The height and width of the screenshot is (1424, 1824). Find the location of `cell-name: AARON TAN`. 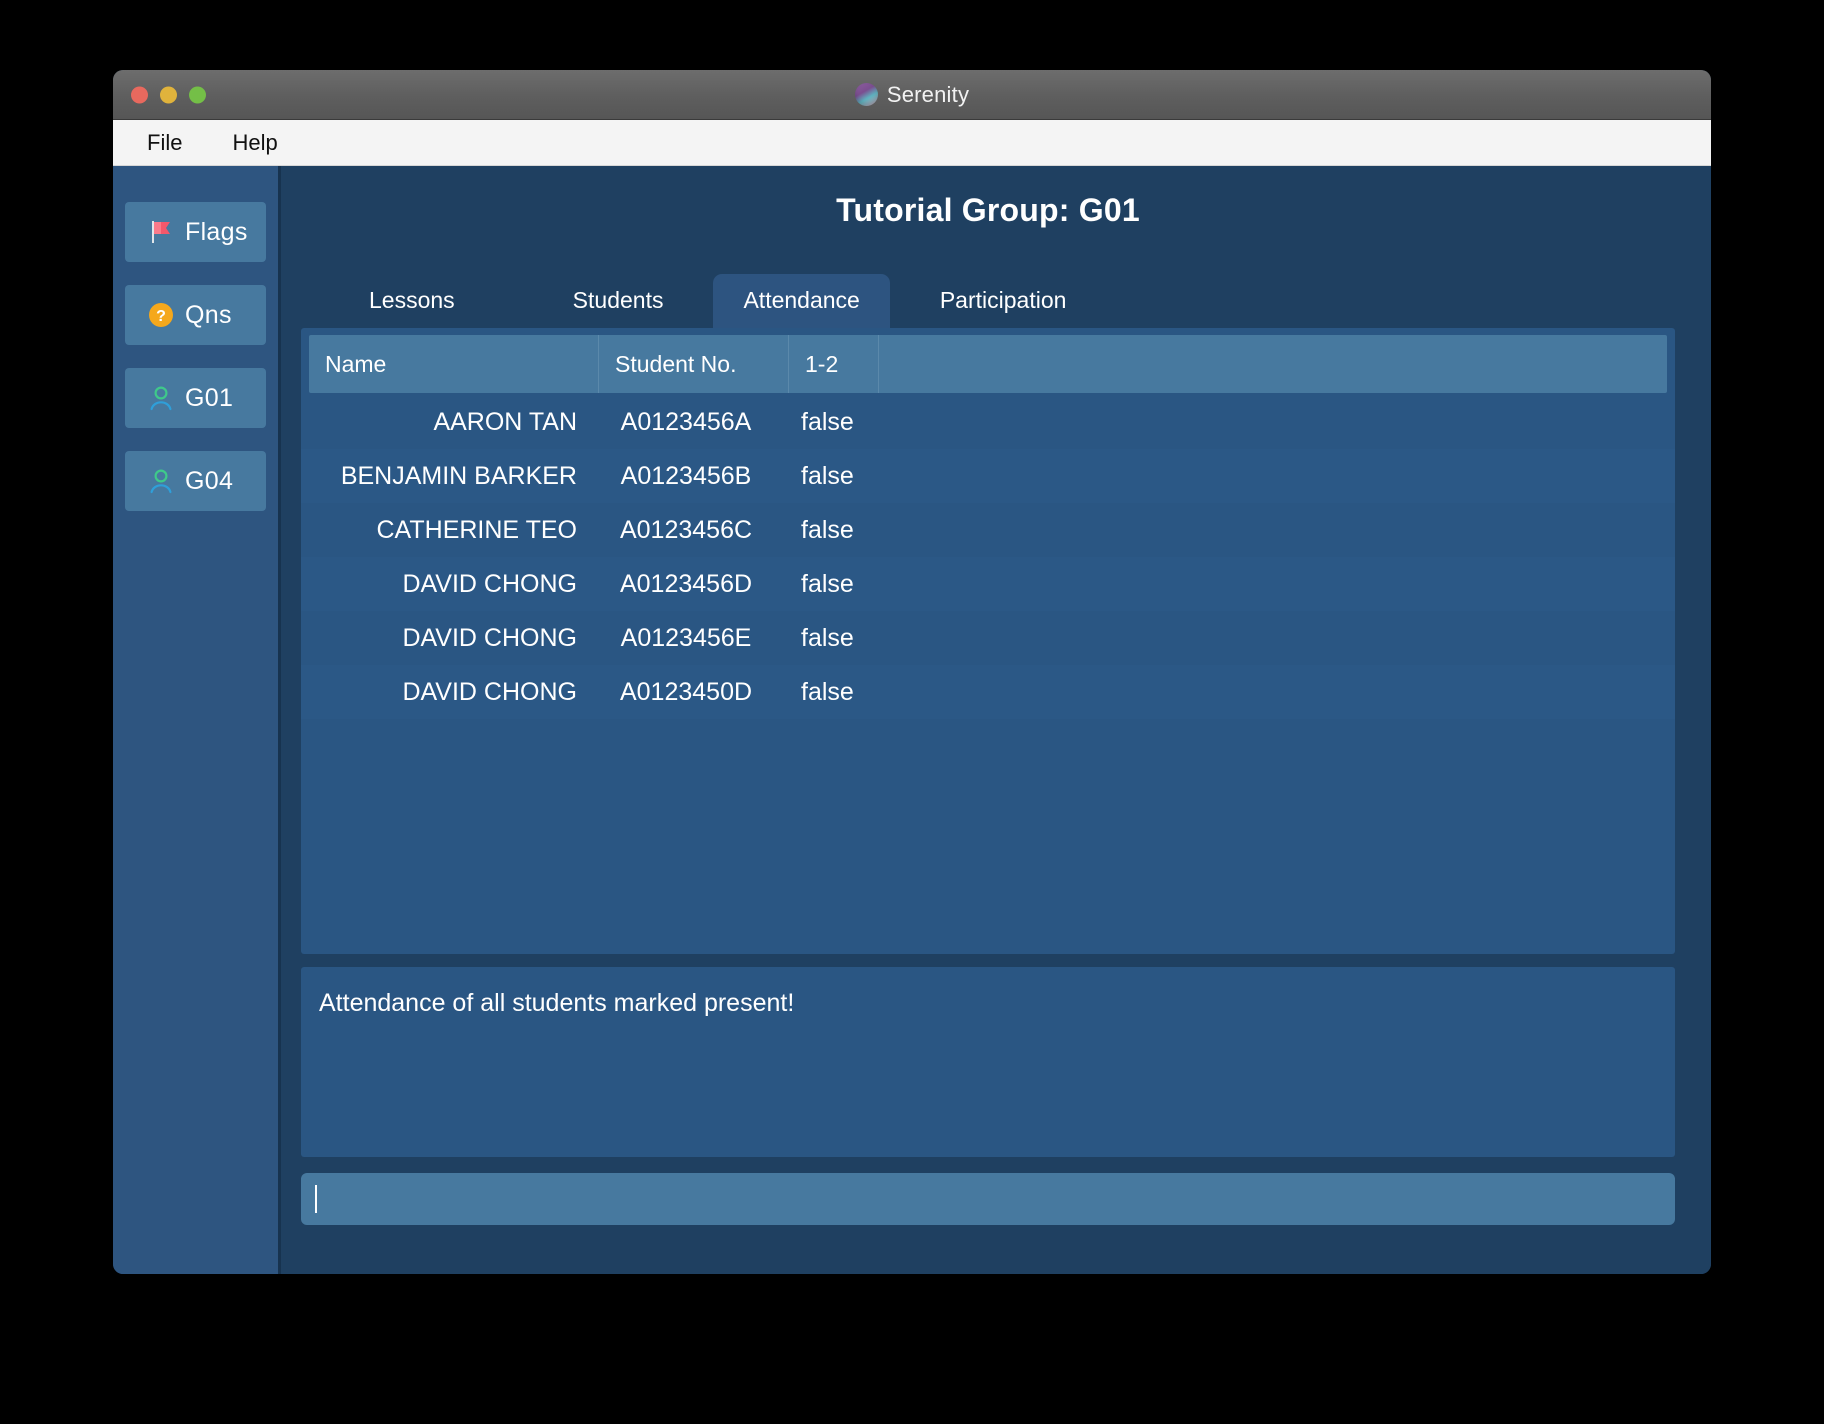

cell-name: AARON TAN is located at coordinates (505, 421).